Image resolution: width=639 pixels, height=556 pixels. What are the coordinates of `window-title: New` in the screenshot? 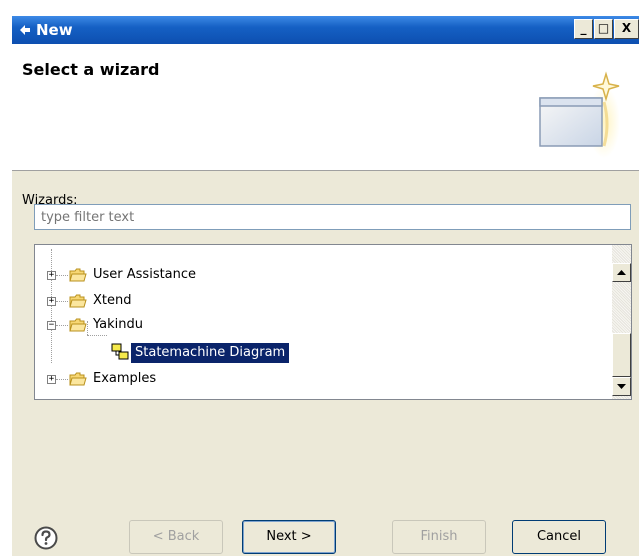 It's located at (54, 30).